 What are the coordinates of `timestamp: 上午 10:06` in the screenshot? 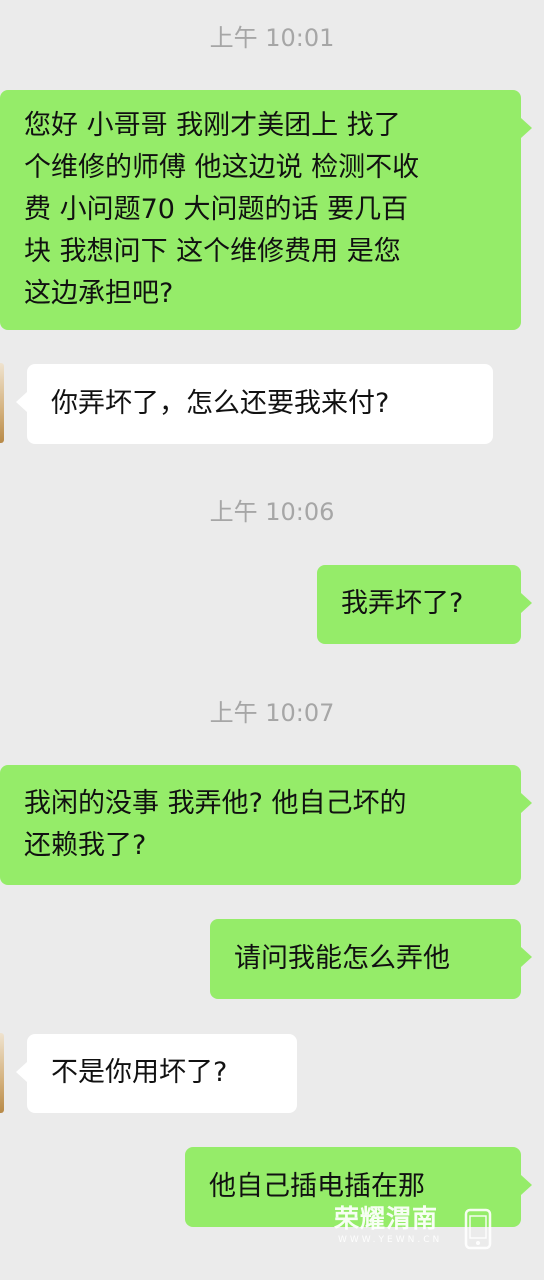 It's located at (272, 512).